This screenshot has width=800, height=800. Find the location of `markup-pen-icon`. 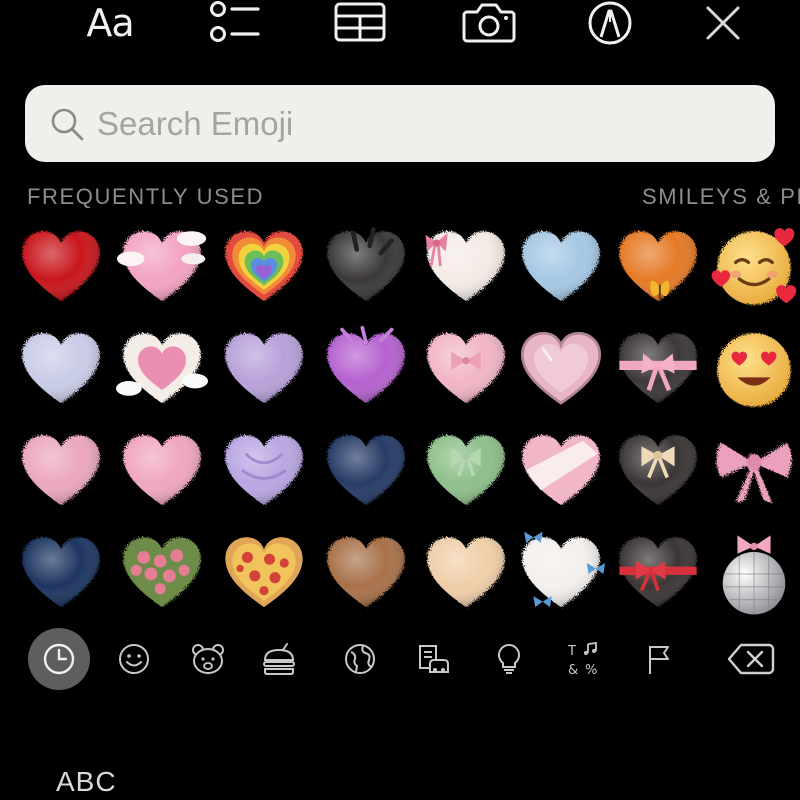

markup-pen-icon is located at coordinates (610, 23).